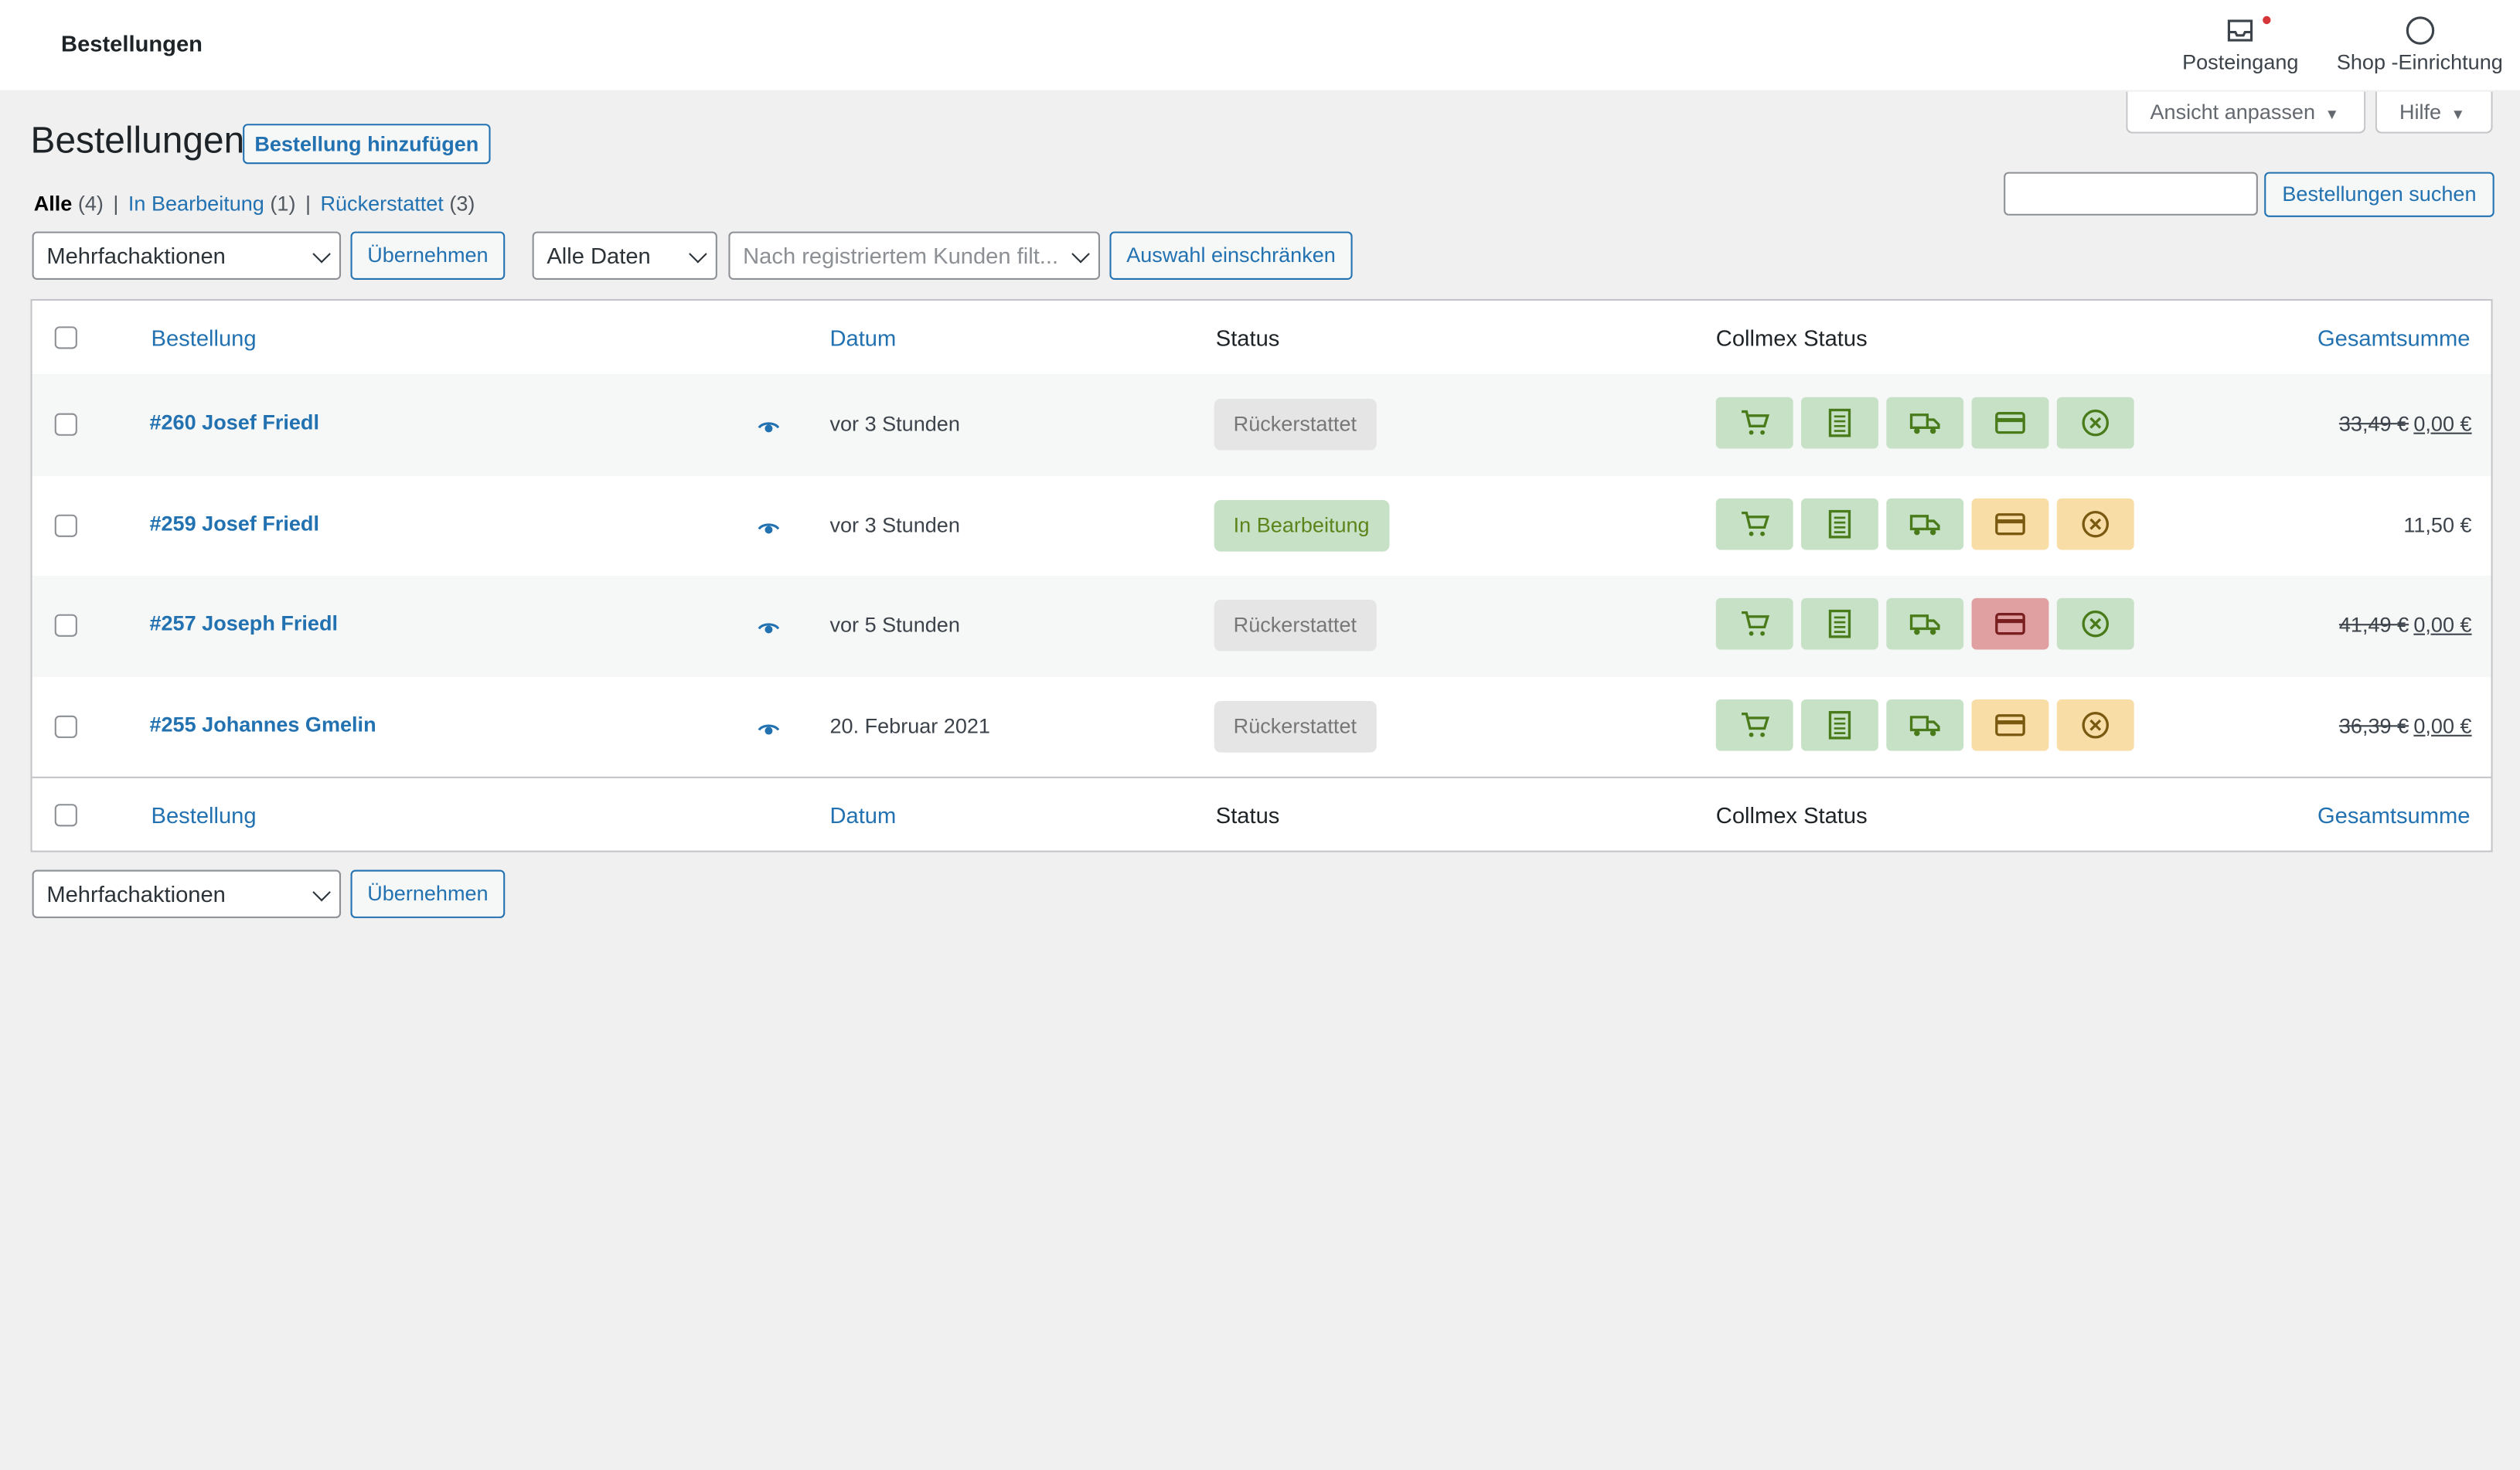 This screenshot has width=2520, height=1470. I want to click on order-total: 36,39 €0,00 €, so click(2405, 725).